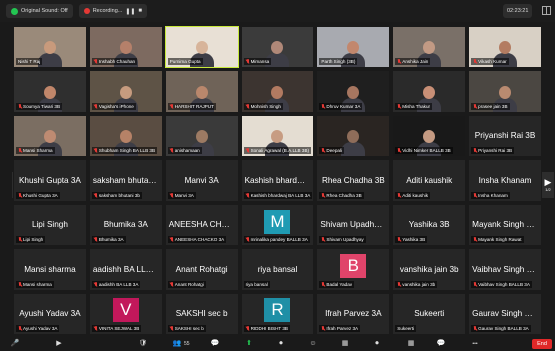  What do you see at coordinates (201, 136) in the screenshot?
I see `participant-tile: anishamaan` at bounding box center [201, 136].